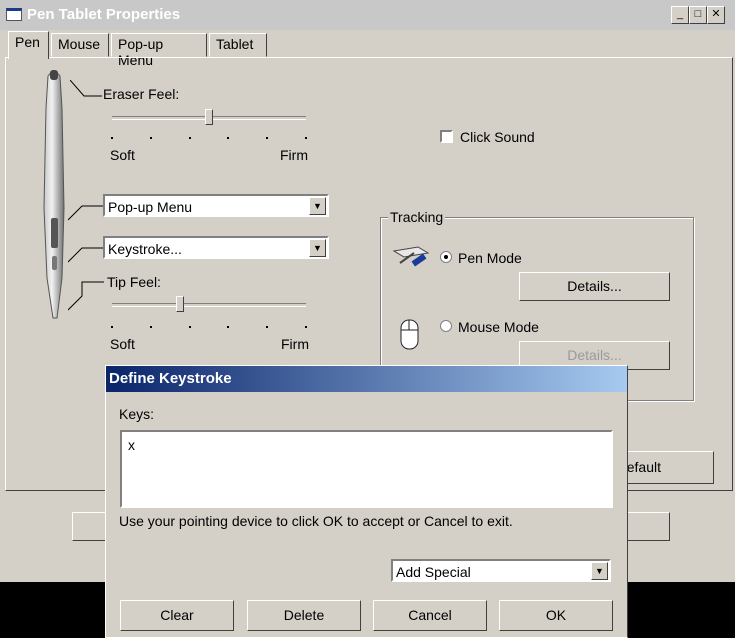  Describe the element at coordinates (137, 414) in the screenshot. I see `keys-label: Keys:` at that location.